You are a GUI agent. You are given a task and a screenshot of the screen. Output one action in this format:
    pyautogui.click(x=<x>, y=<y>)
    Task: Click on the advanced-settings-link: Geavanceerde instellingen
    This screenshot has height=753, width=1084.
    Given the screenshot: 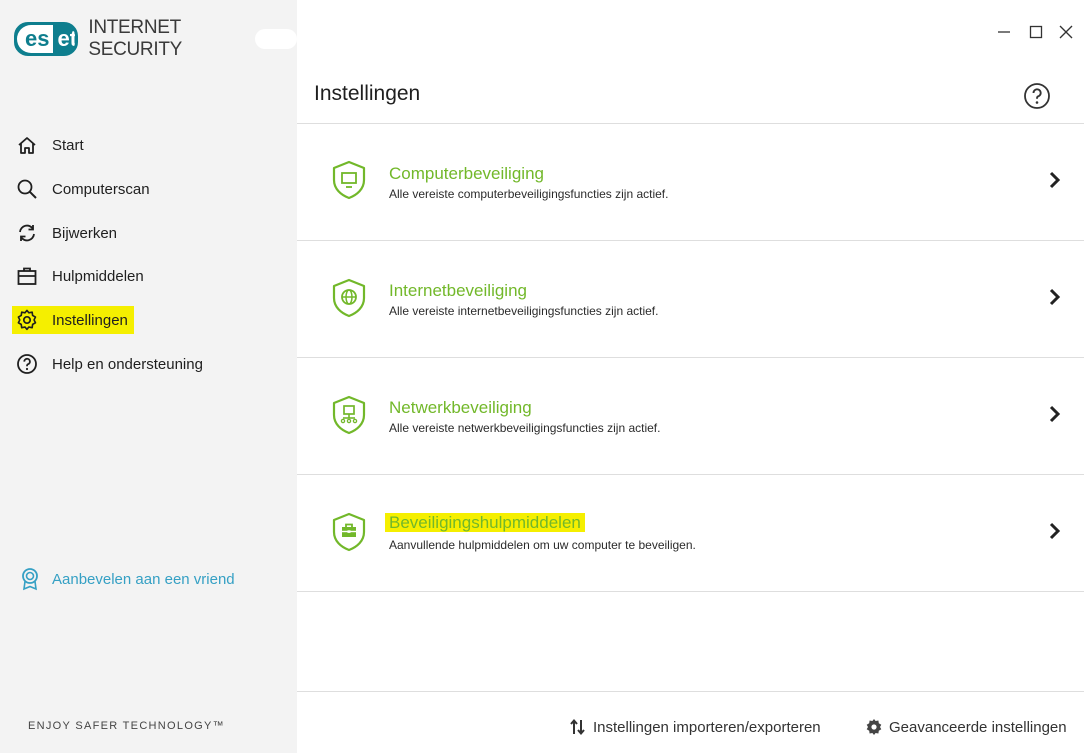 What is the action you would take?
    pyautogui.click(x=966, y=727)
    